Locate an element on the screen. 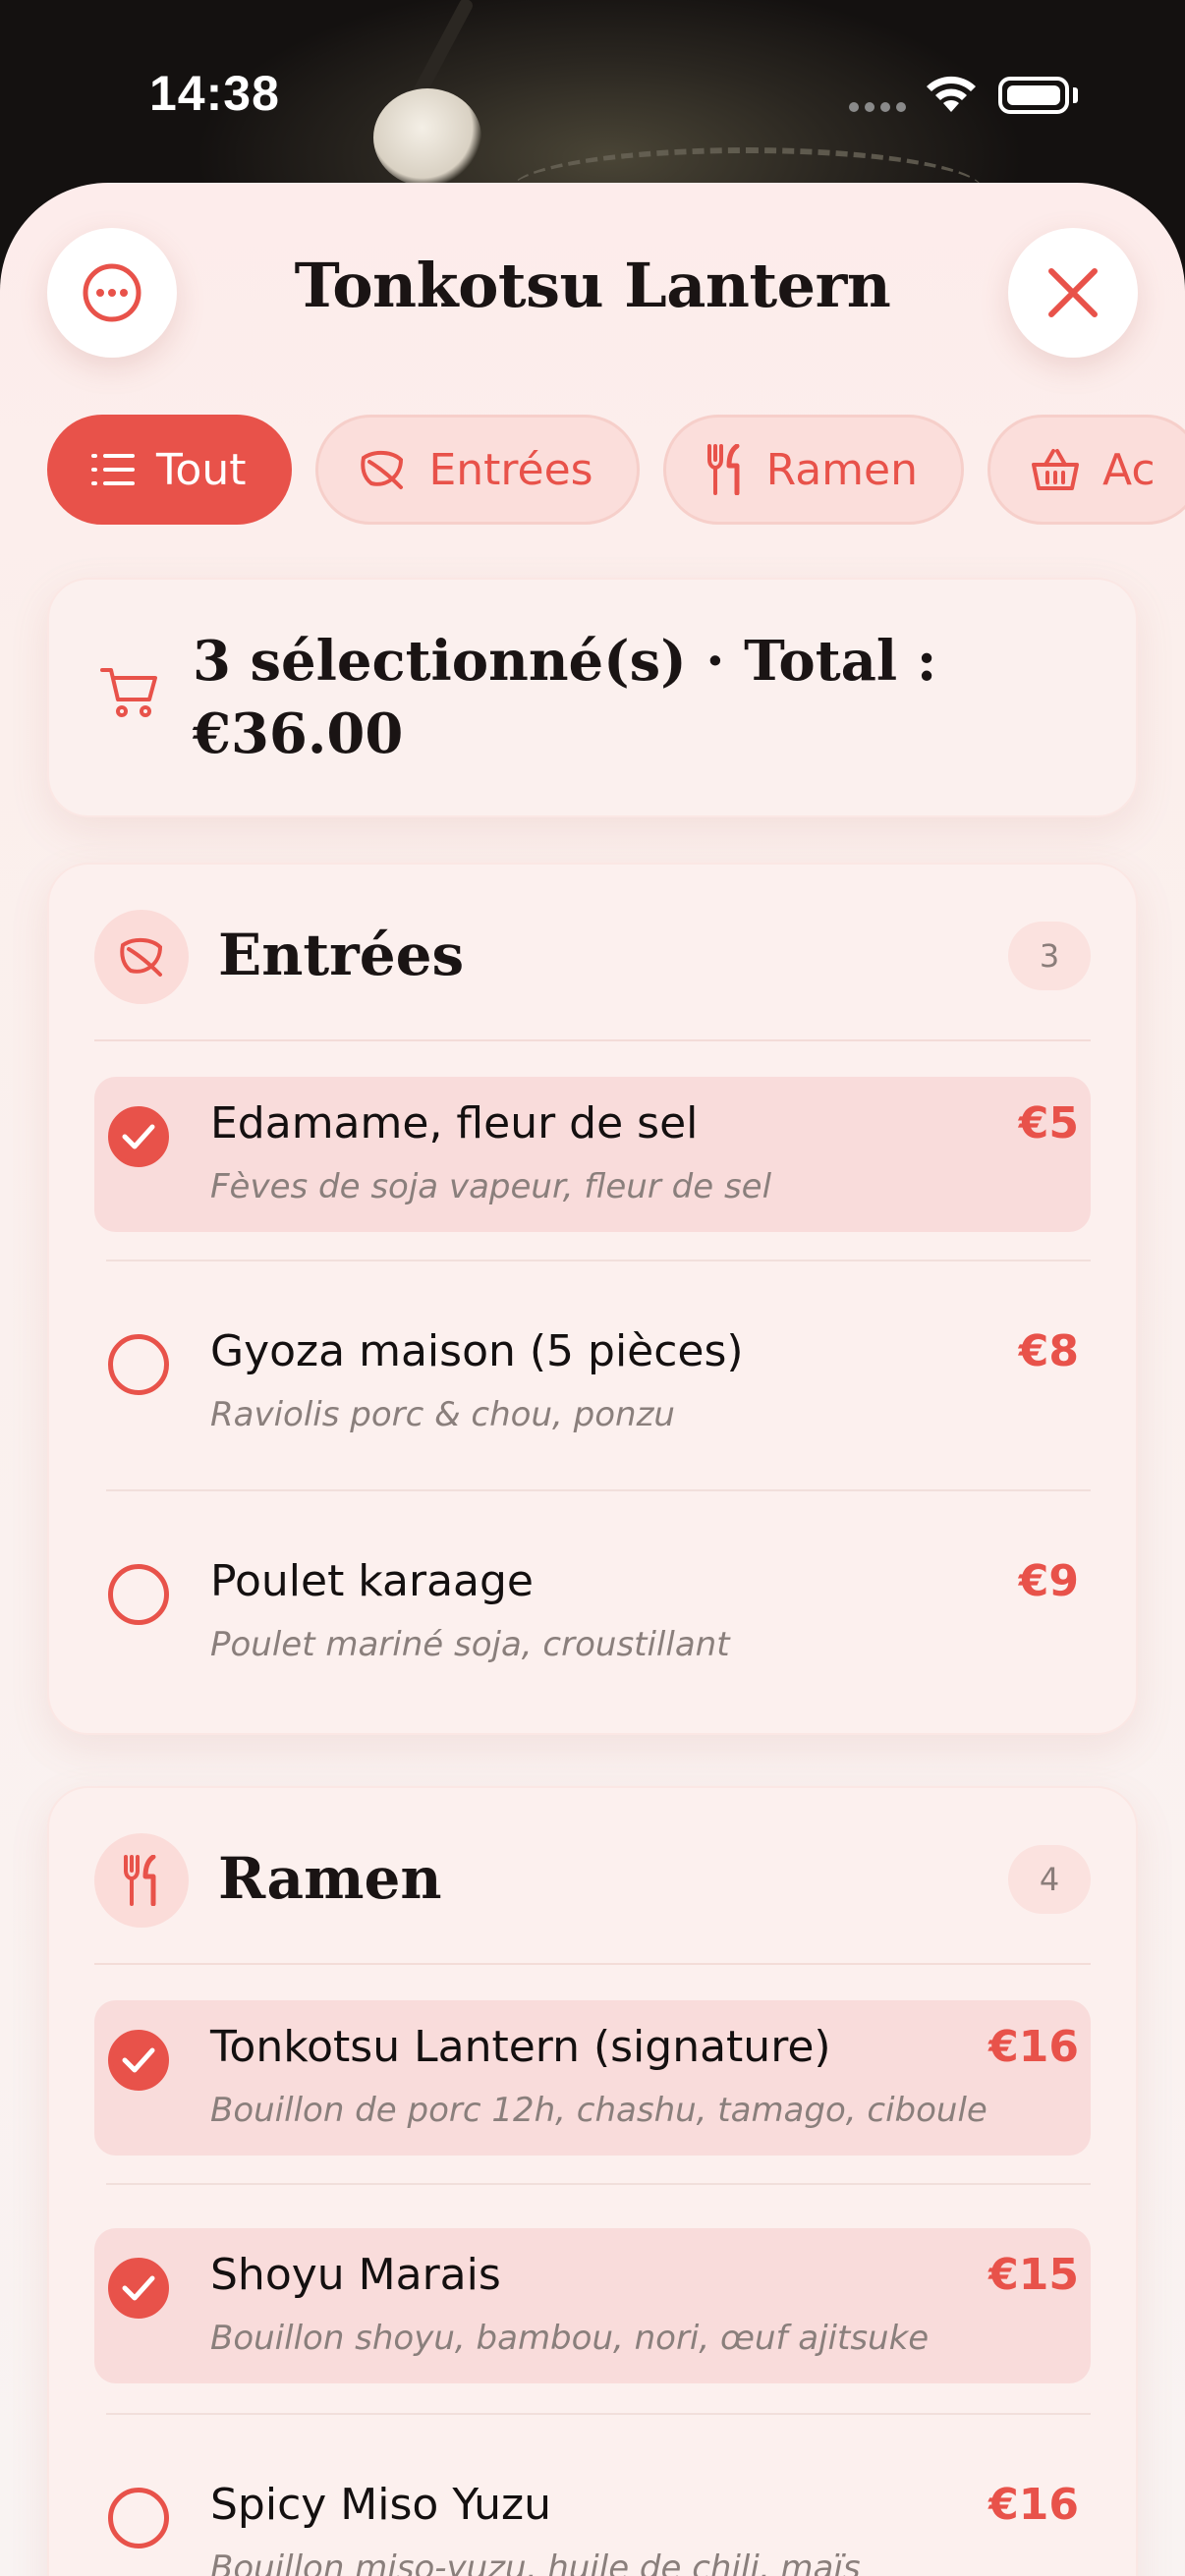 This screenshot has width=1185, height=2576. cart-icon is located at coordinates (129, 692).